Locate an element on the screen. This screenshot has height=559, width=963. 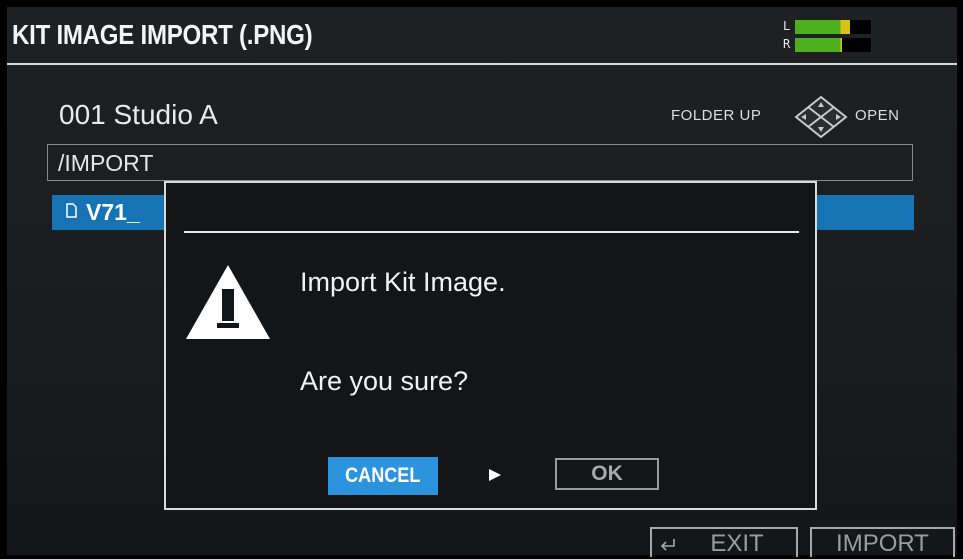
cancel-button: CANCEL is located at coordinates (383, 476).